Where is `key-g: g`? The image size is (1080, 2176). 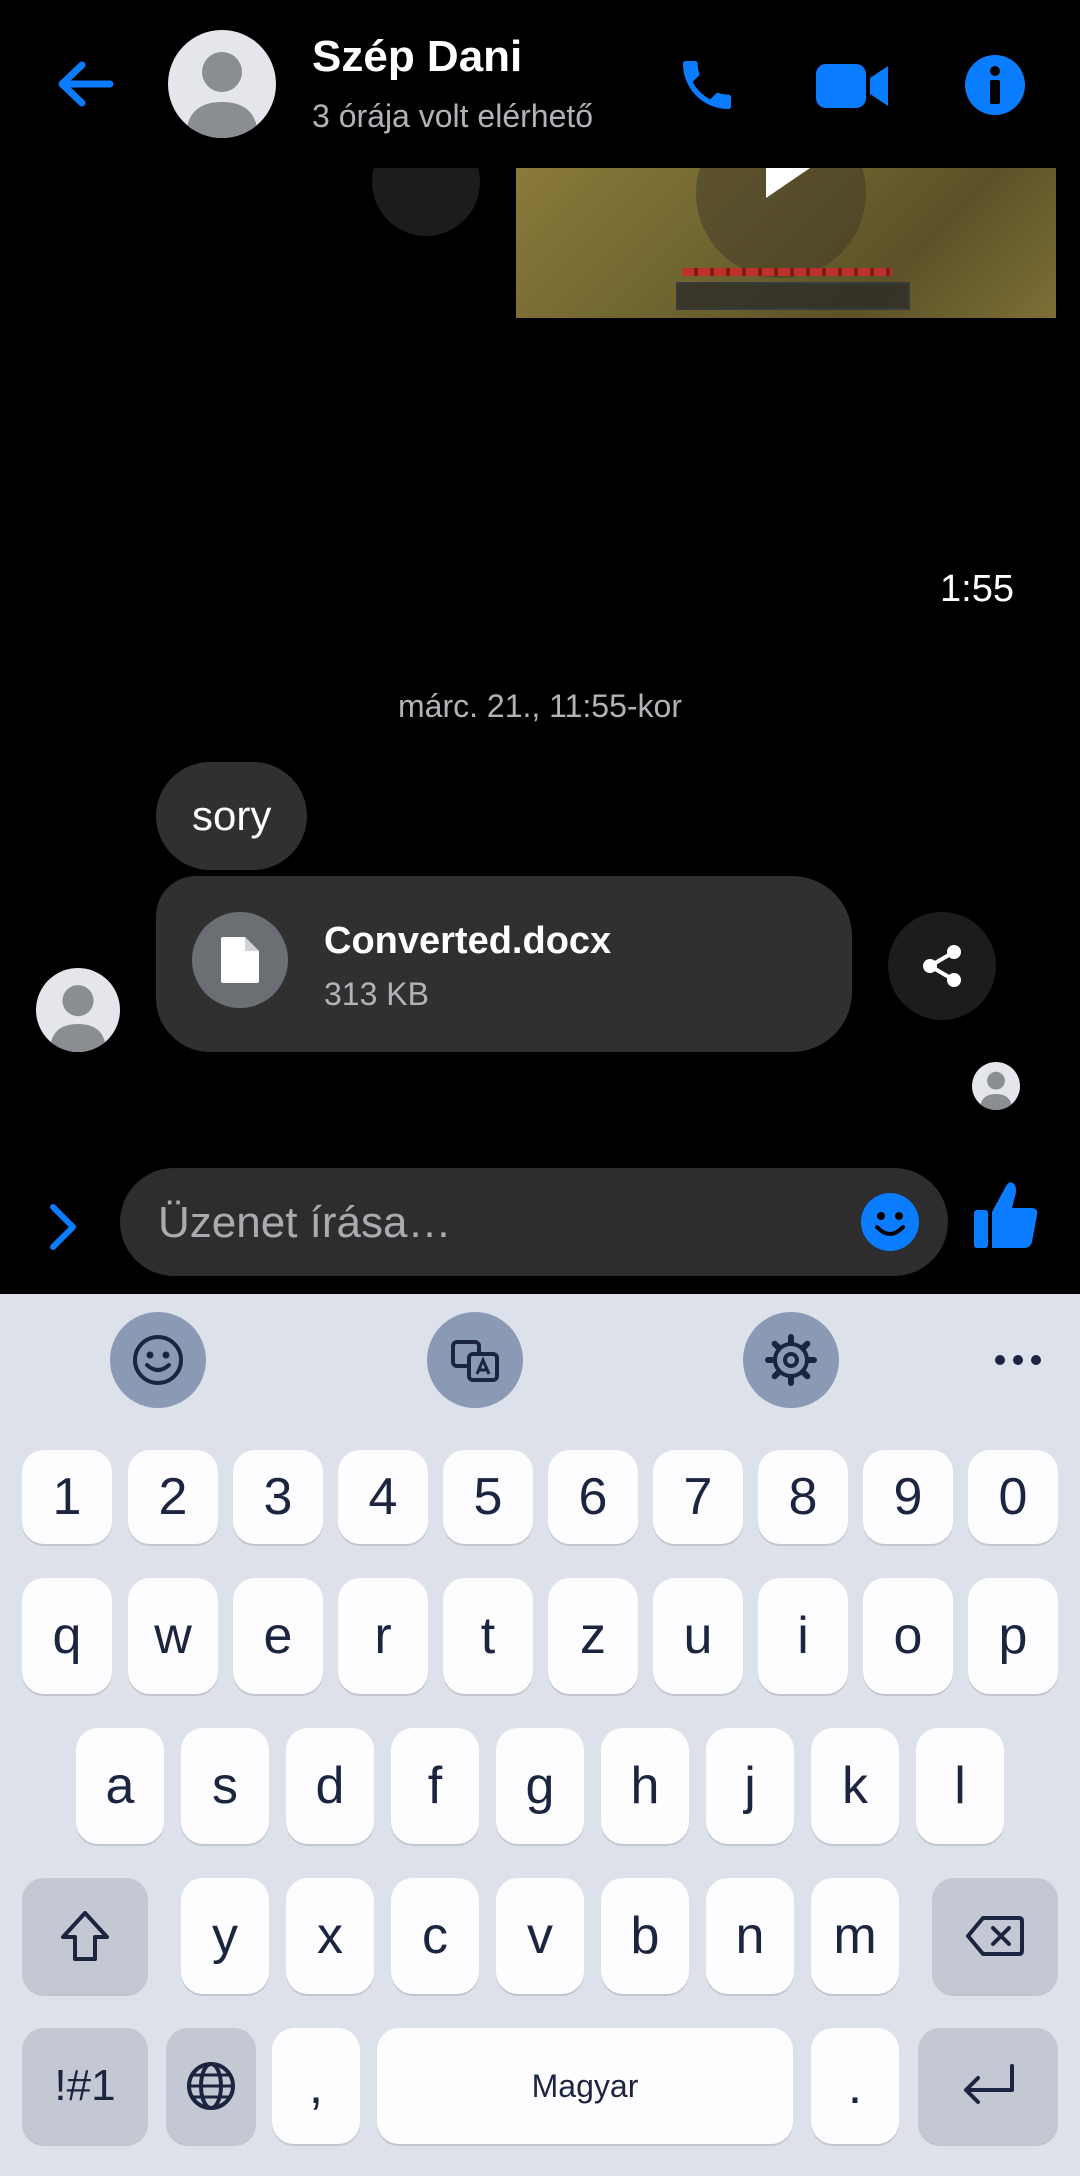 key-g: g is located at coordinates (540, 1786).